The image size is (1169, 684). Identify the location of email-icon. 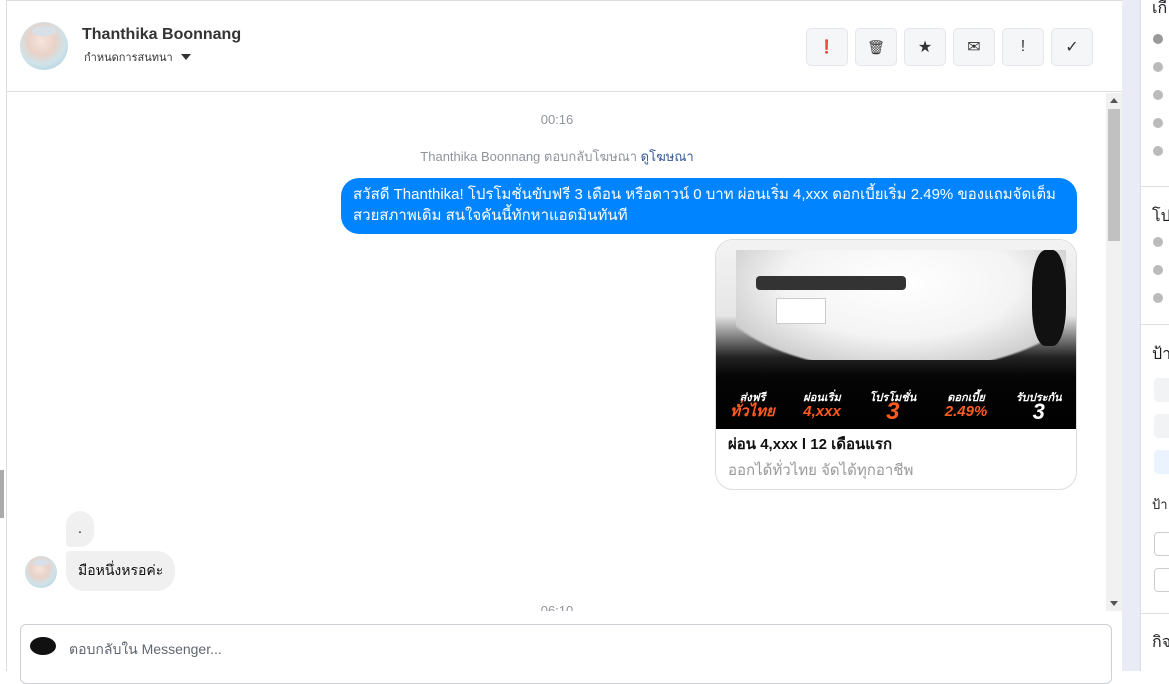
(1158, 95).